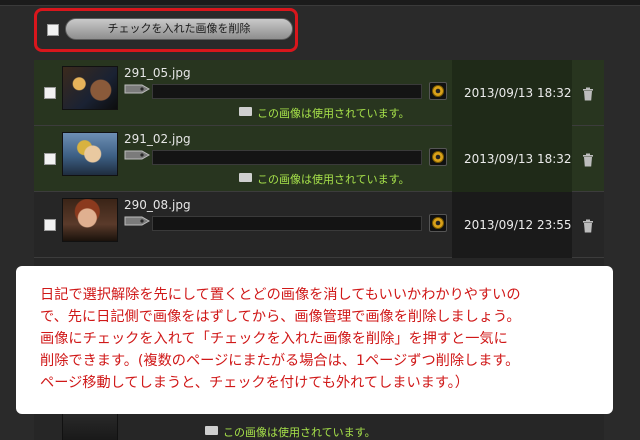 This screenshot has height=440, width=640. Describe the element at coordinates (157, 139) in the screenshot. I see `file-name: 291_02.jpg` at that location.